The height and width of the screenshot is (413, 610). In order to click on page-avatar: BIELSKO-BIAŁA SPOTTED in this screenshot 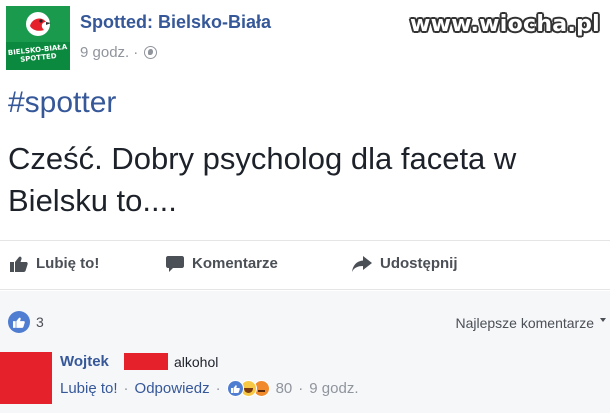, I will do `click(38, 38)`.